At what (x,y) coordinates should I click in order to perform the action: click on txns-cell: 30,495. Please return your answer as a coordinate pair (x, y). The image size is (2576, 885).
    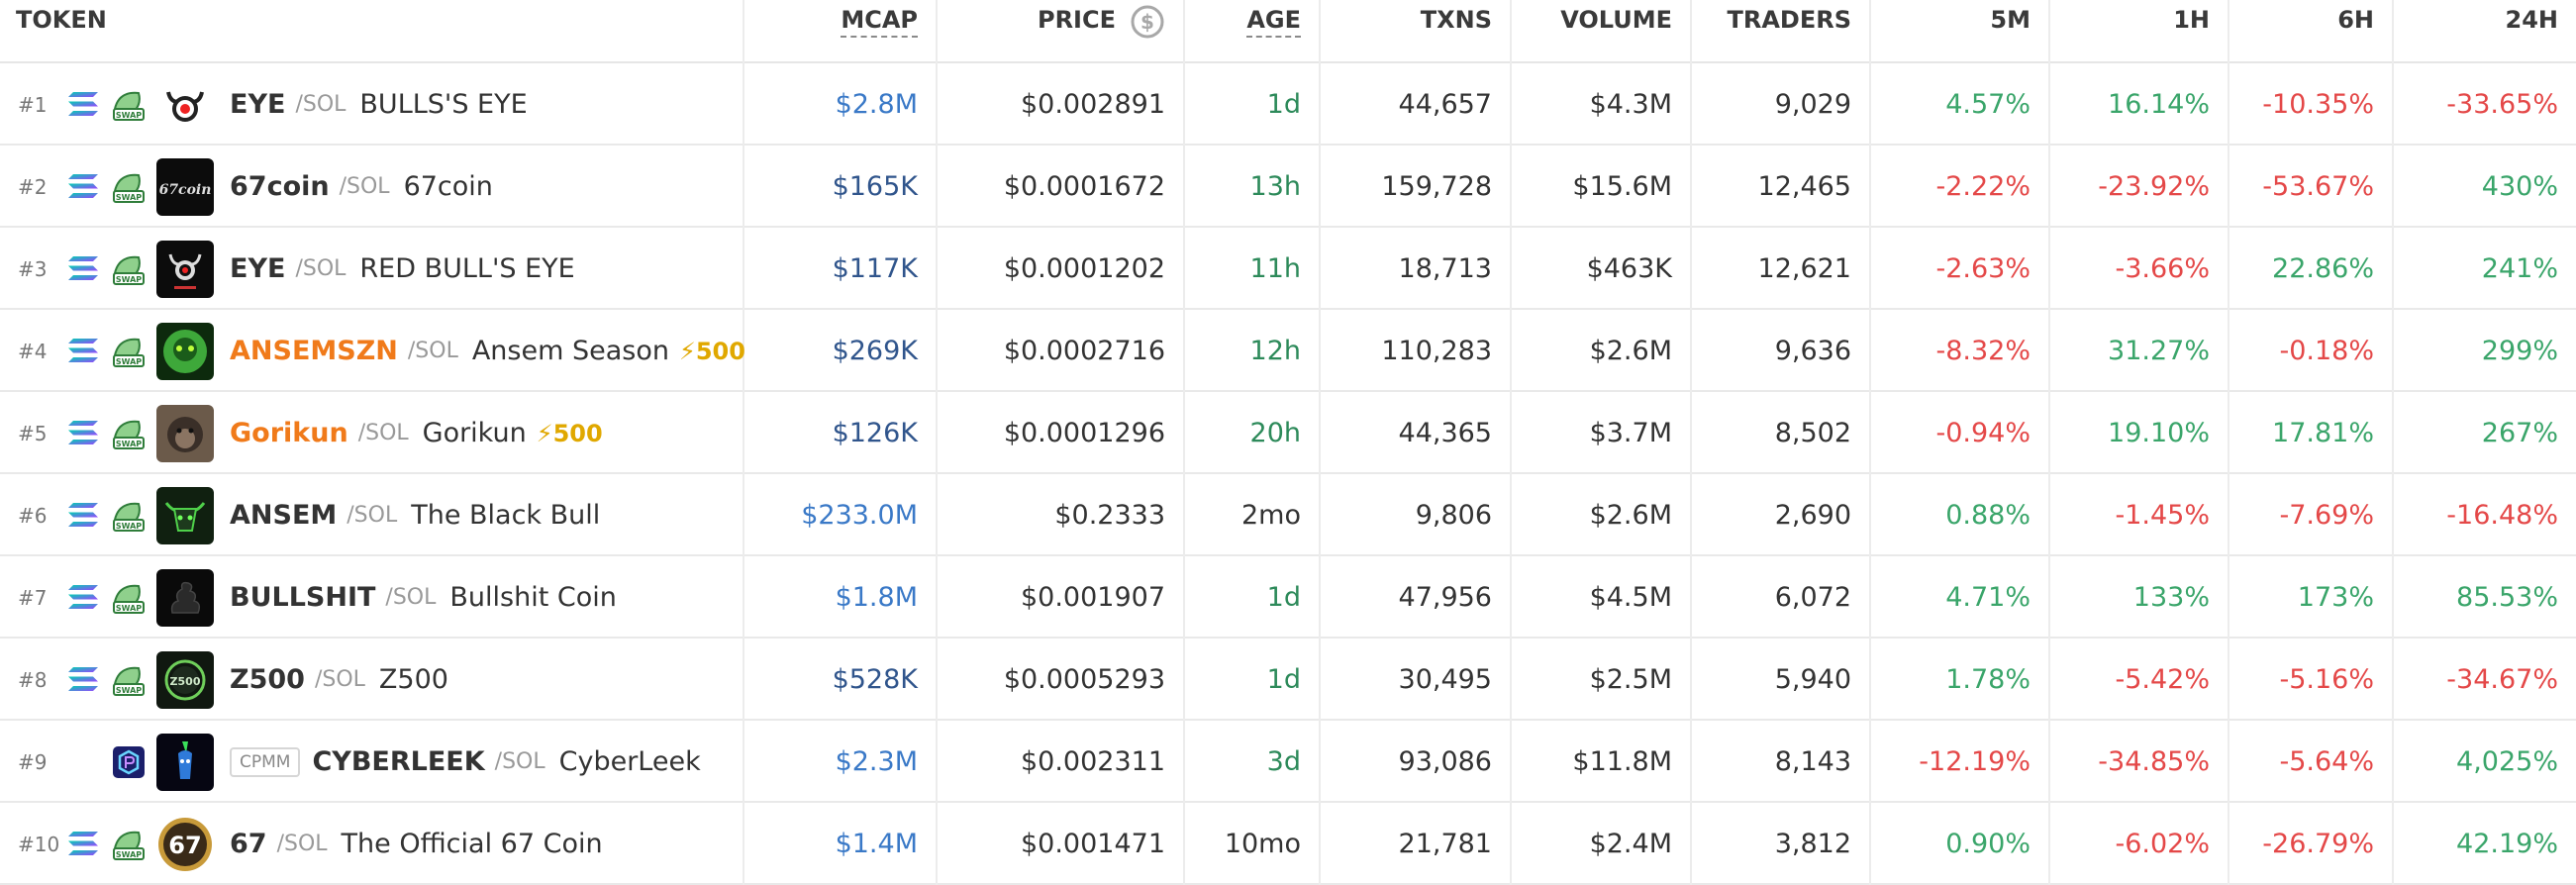
    Looking at the image, I should click on (1416, 680).